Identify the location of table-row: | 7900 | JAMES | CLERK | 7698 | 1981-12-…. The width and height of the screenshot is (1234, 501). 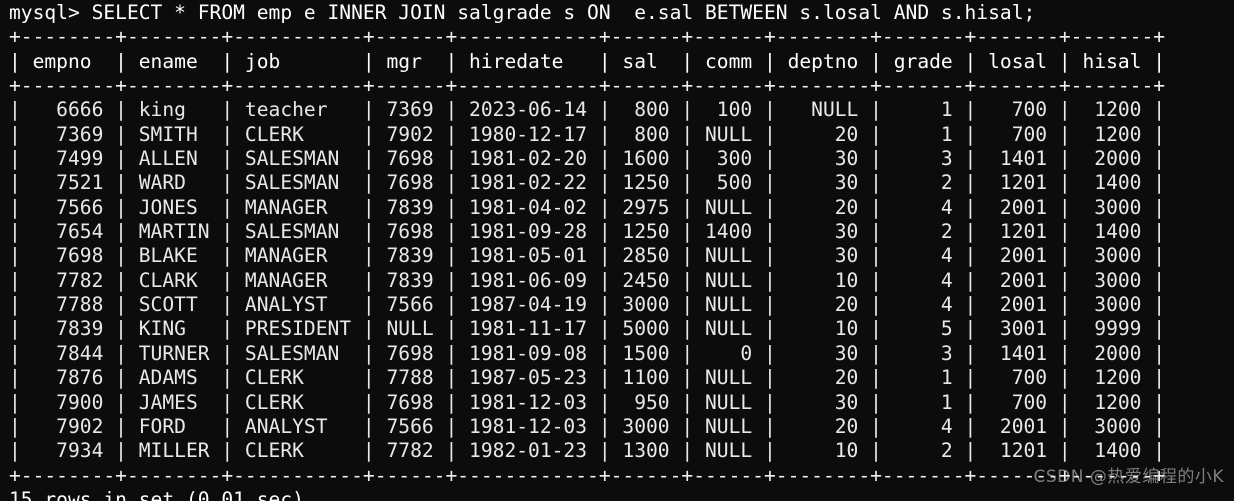
(587, 402).